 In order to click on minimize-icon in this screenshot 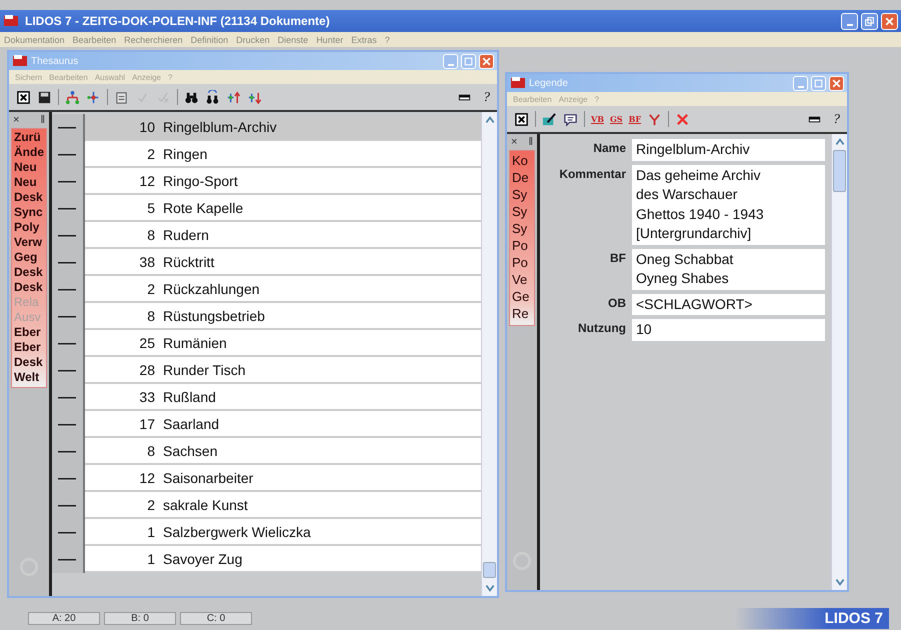, I will do `click(849, 25)`.